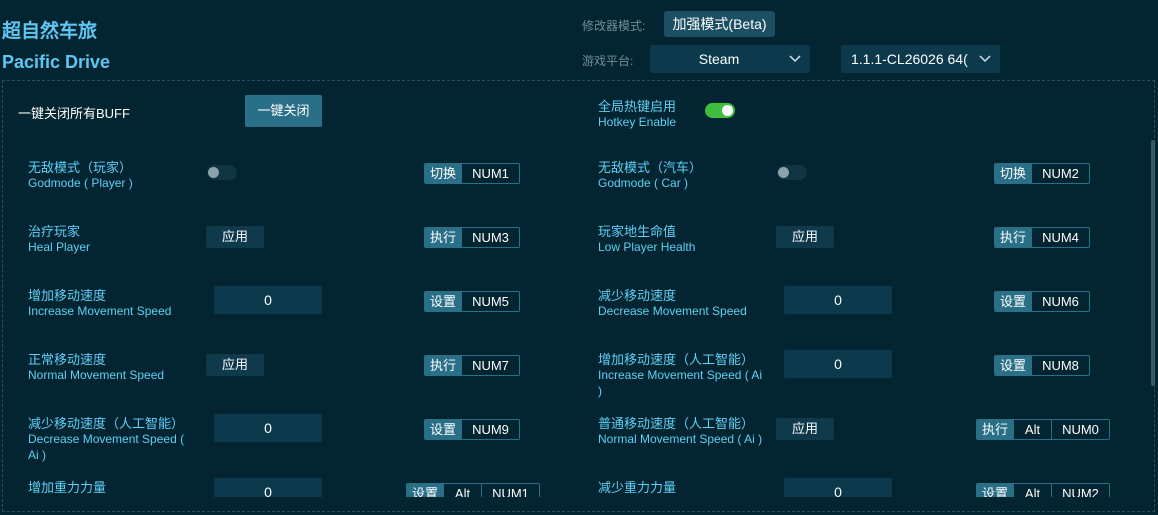 This screenshot has width=1158, height=515. Describe the element at coordinates (59, 247) in the screenshot. I see `cheat-name-en: Heal Player` at that location.